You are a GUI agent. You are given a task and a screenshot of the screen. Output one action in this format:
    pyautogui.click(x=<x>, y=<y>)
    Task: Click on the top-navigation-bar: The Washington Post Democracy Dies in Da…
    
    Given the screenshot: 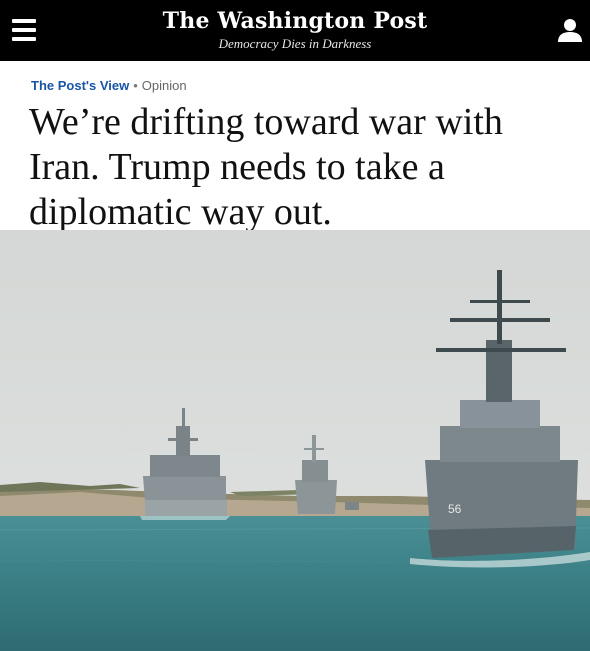 What is the action you would take?
    pyautogui.click(x=295, y=30)
    